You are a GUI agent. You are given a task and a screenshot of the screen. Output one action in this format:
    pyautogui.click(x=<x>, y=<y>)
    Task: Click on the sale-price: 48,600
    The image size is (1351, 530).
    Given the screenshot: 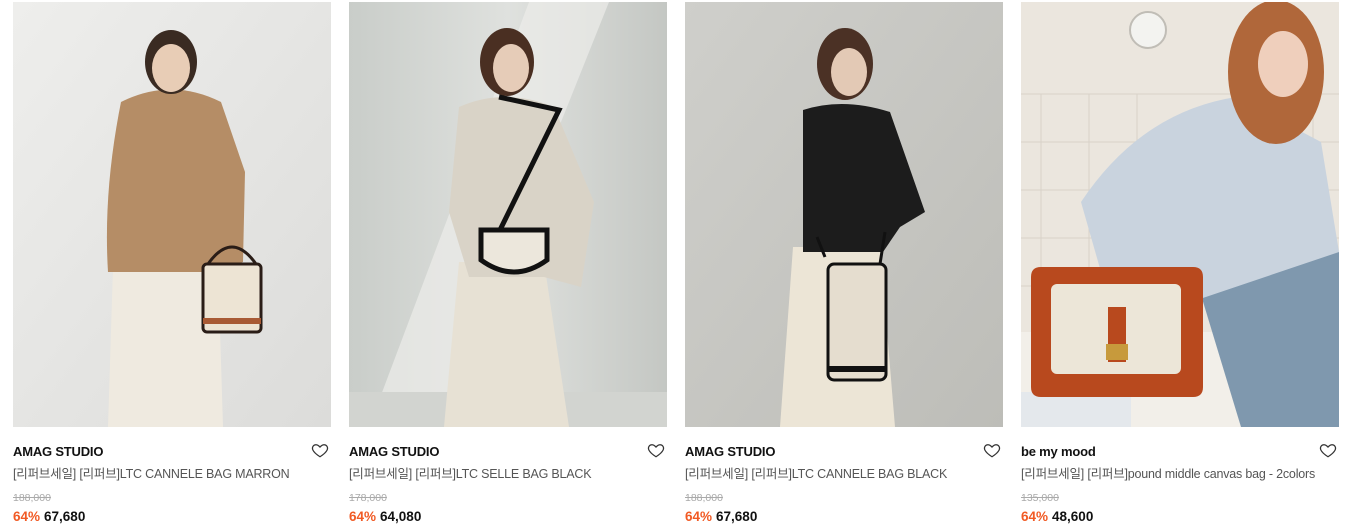 What is the action you would take?
    pyautogui.click(x=1073, y=516)
    